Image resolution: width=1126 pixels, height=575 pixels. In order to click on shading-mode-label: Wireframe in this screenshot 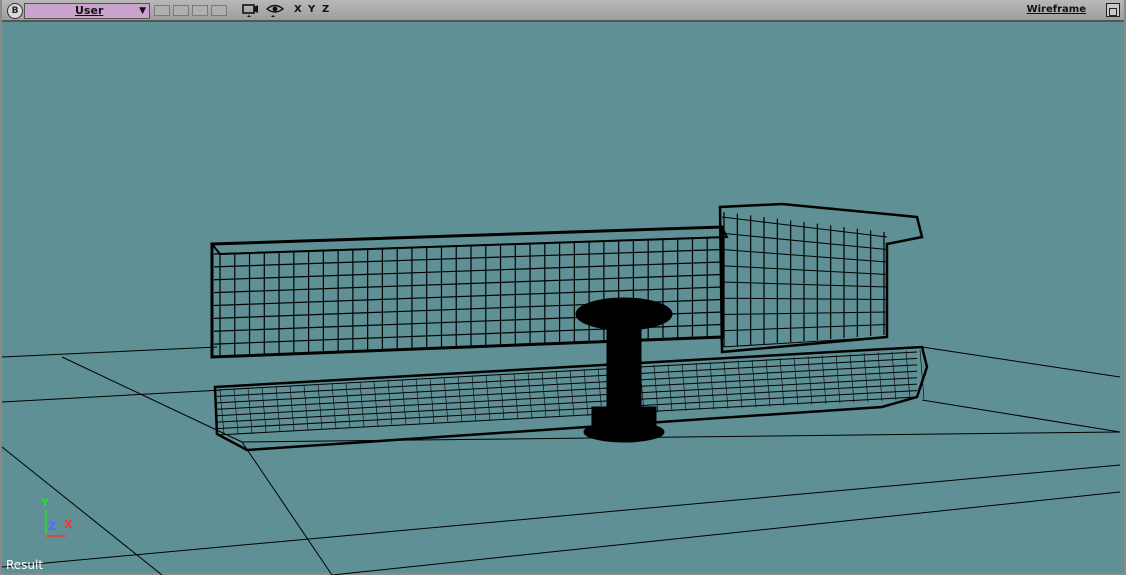, I will do `click(1056, 9)`.